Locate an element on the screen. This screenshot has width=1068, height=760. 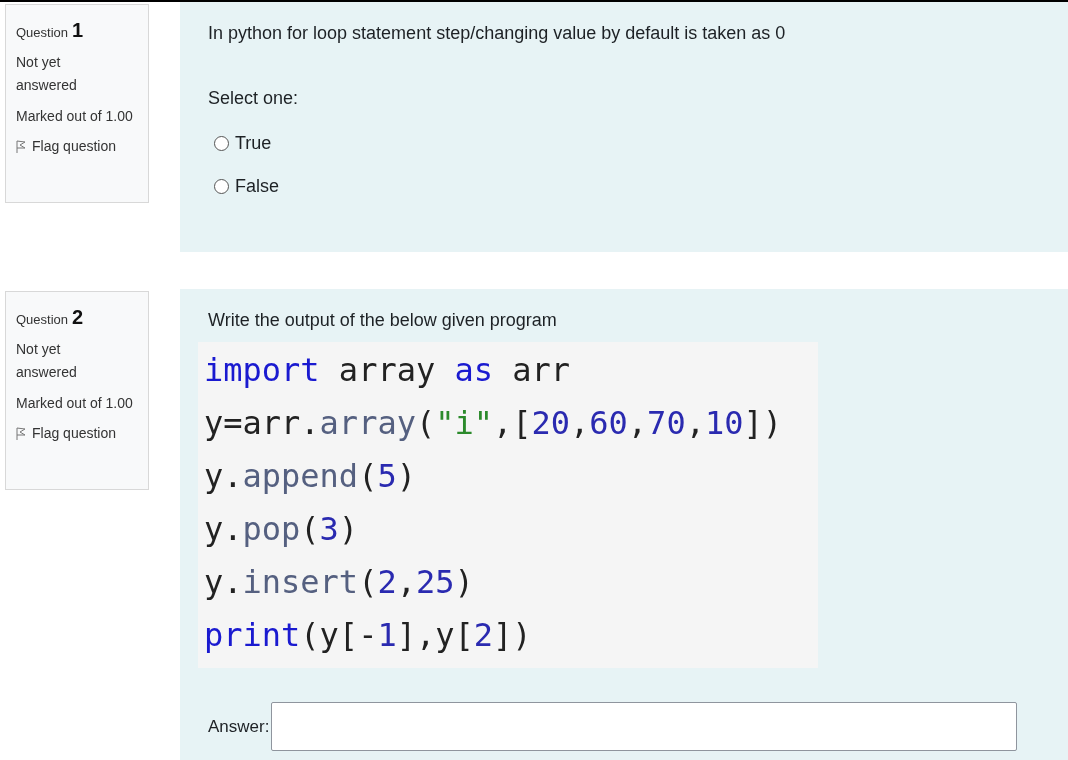
answer-field is located at coordinates (644, 726).